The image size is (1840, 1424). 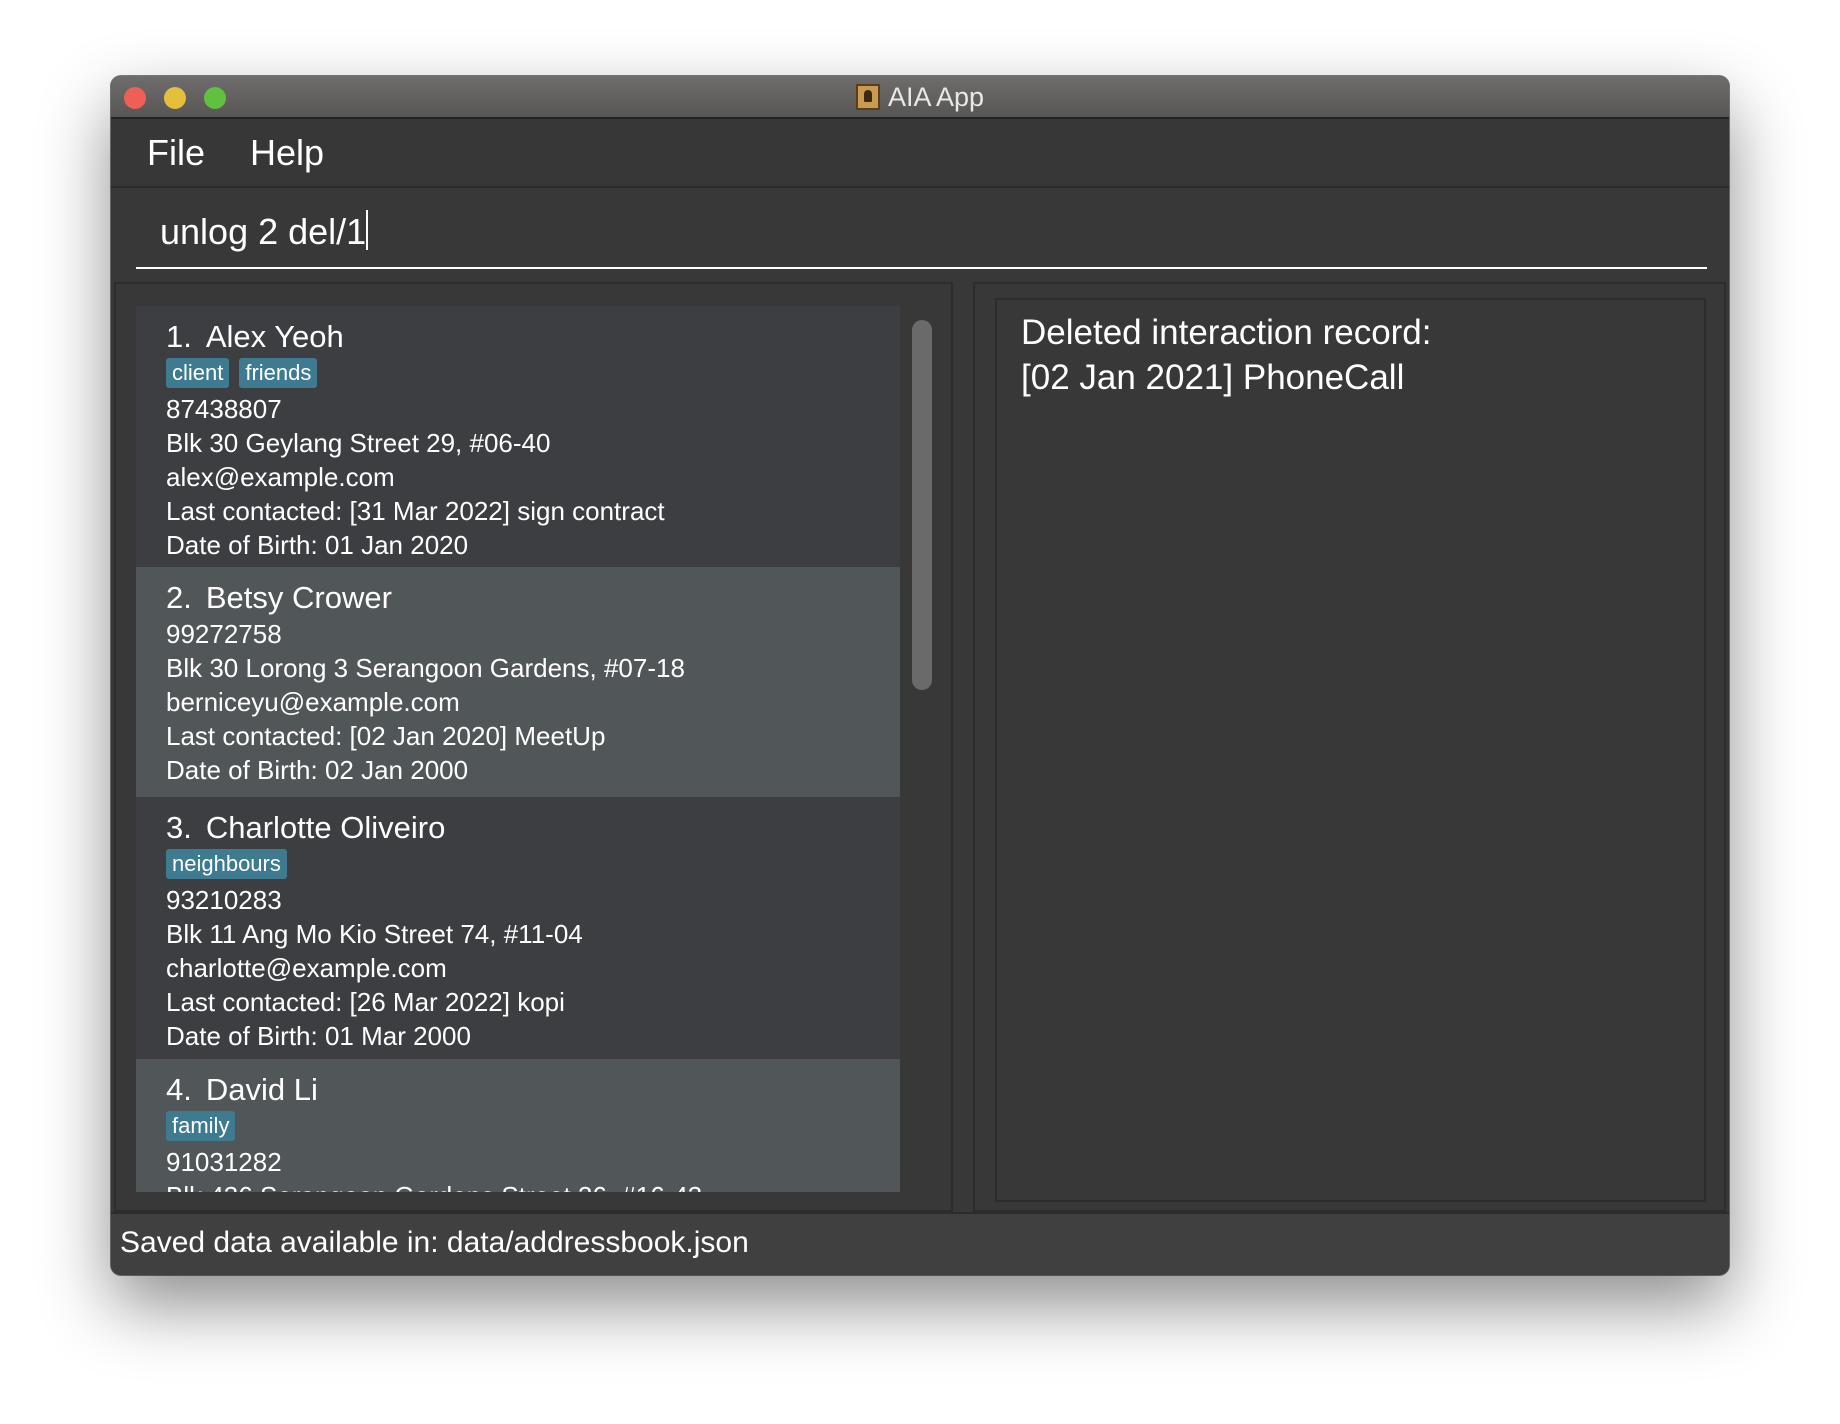 I want to click on command-input: unlog 2 del/1, so click(x=264, y=231).